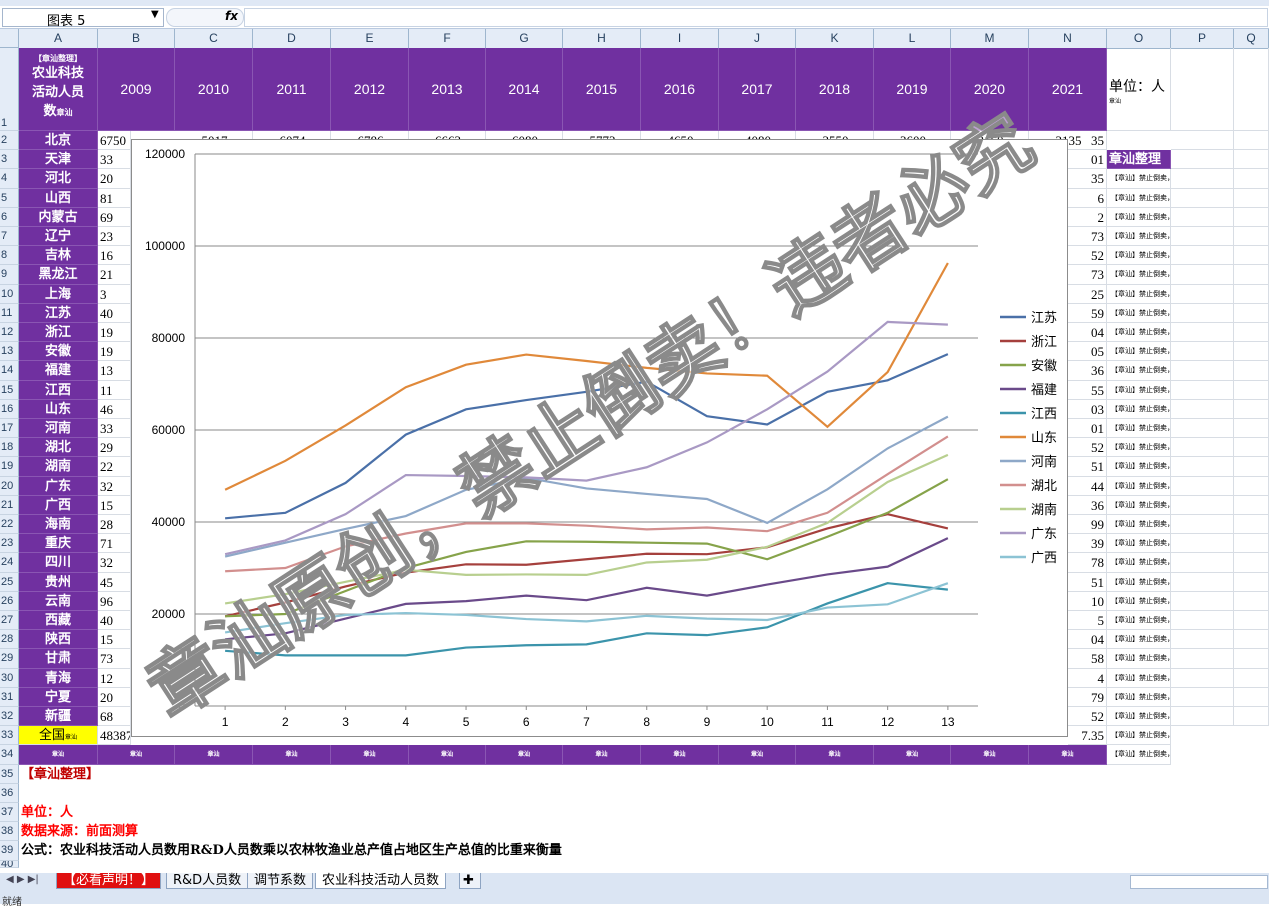  What do you see at coordinates (1087, 582) in the screenshot?
I see `value-cell-n: 51` at bounding box center [1087, 582].